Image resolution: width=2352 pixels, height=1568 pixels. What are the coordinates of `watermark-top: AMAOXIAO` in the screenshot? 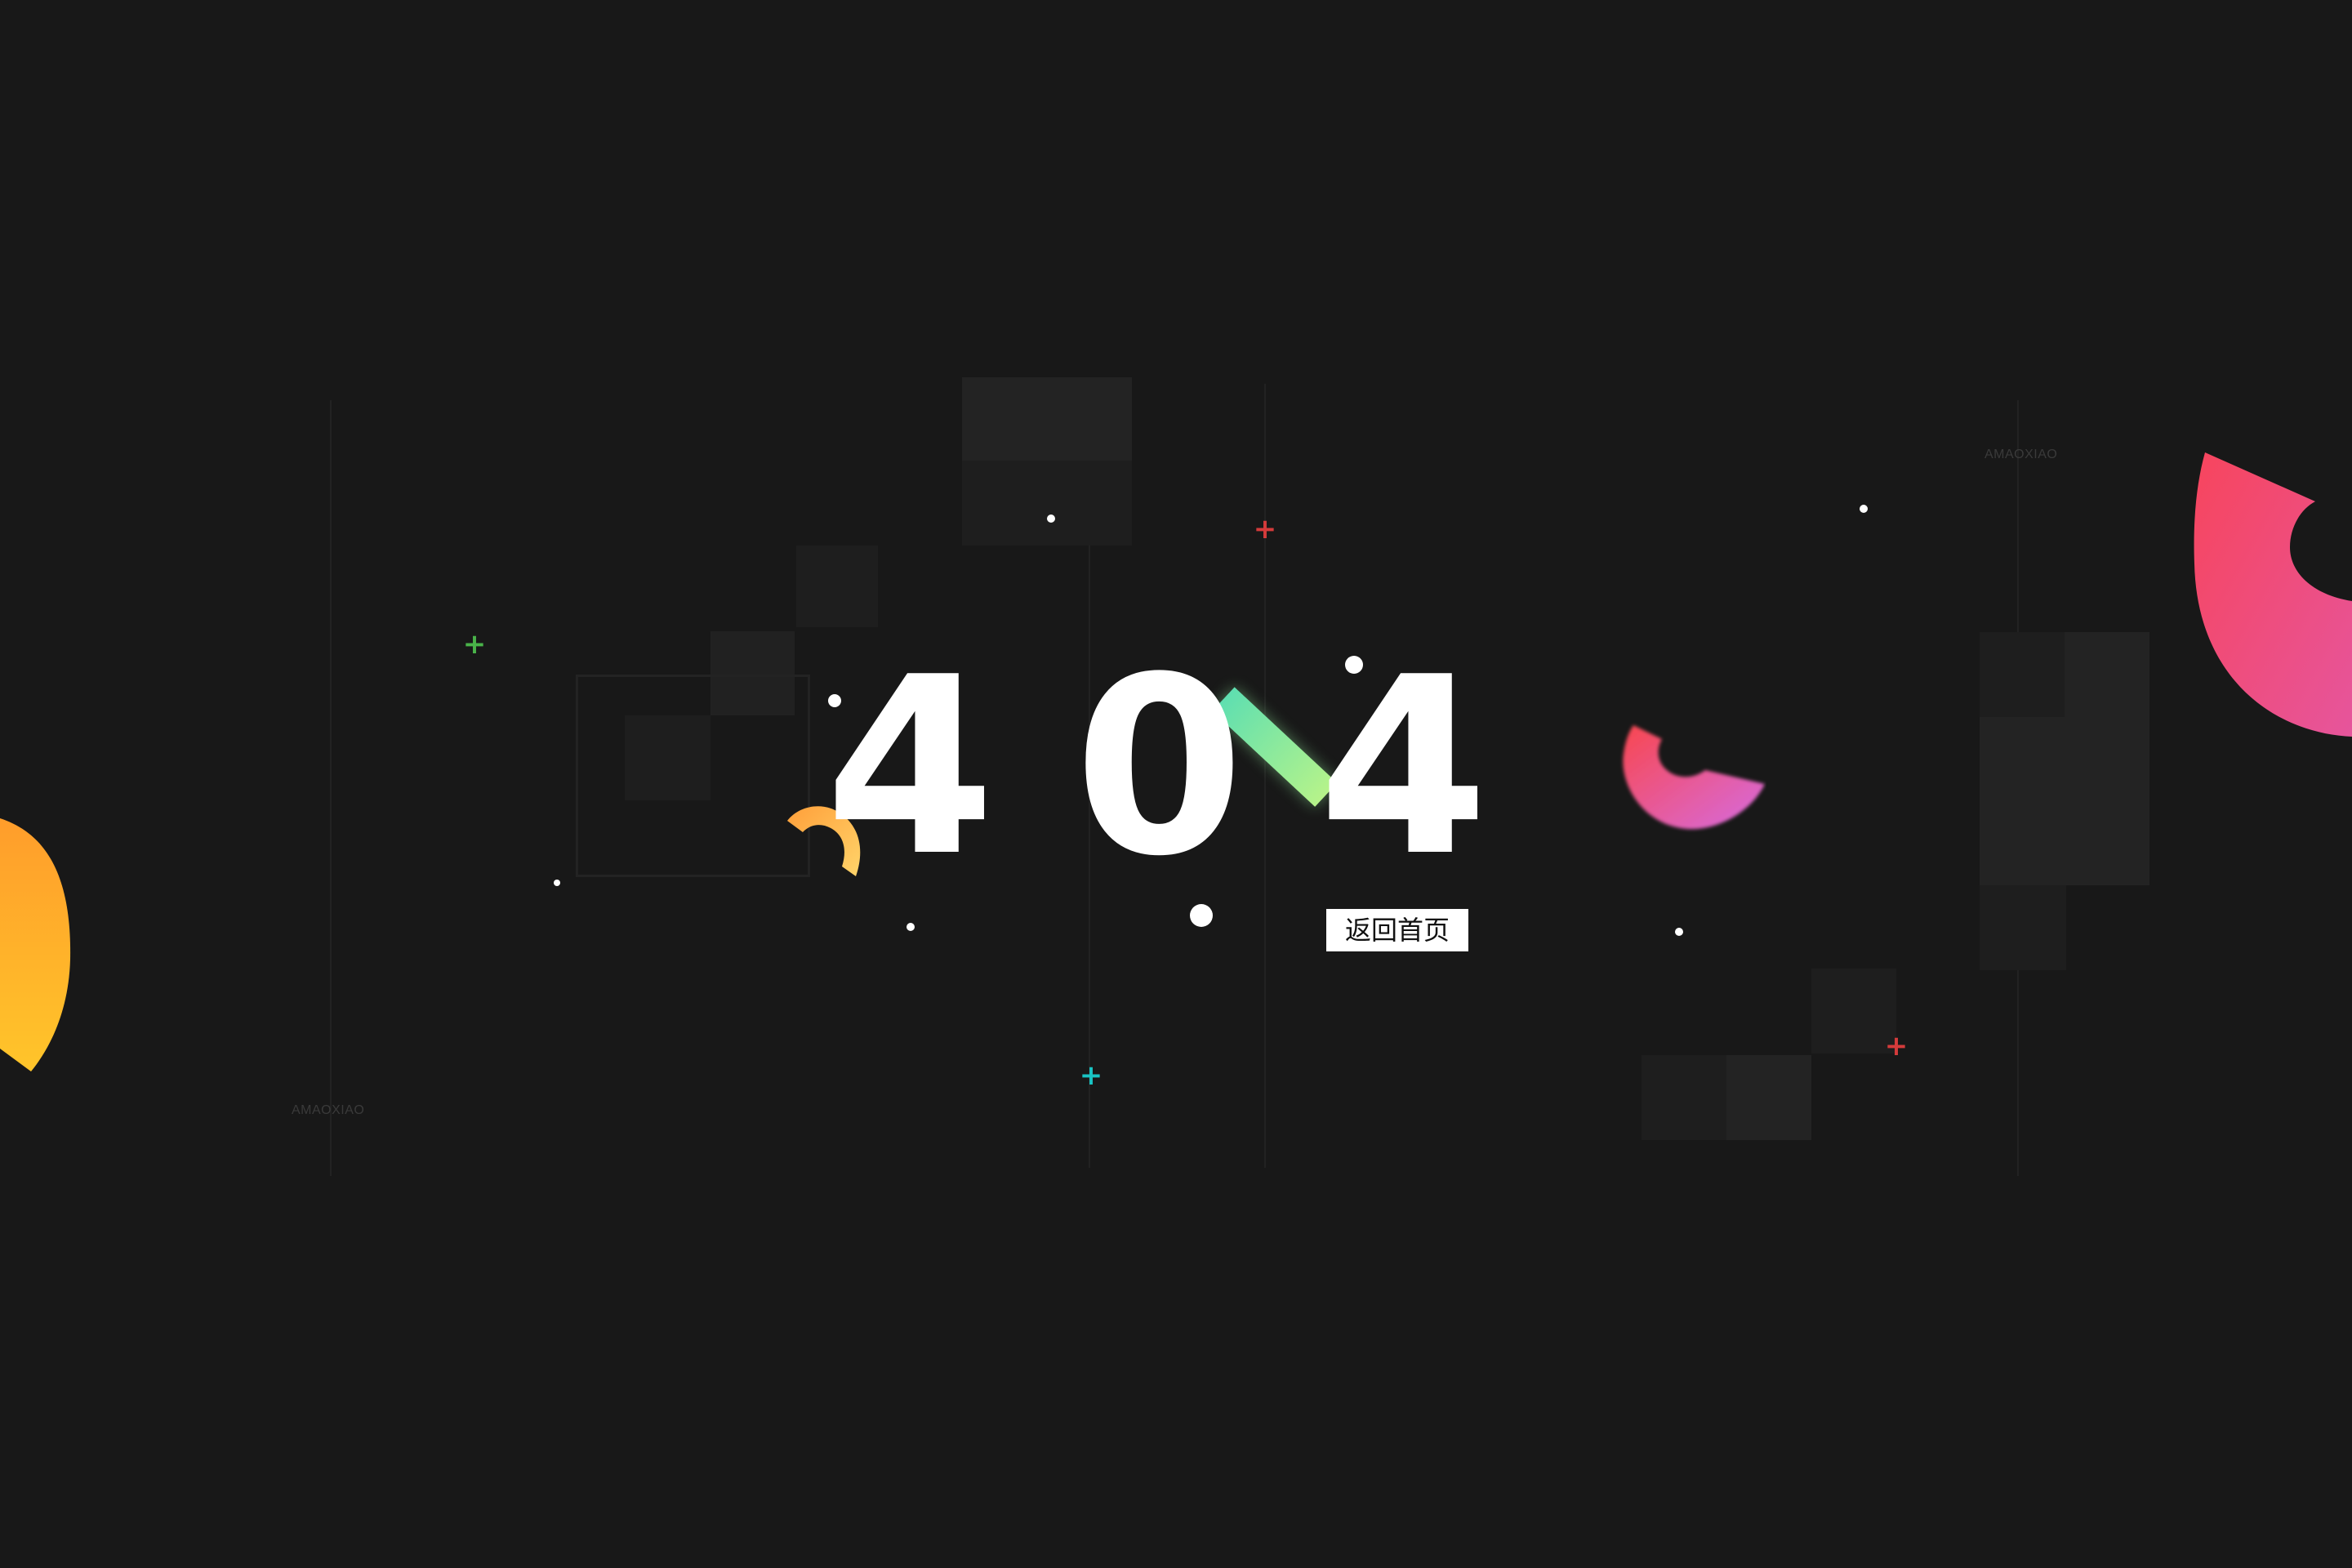 It's located at (2021, 454).